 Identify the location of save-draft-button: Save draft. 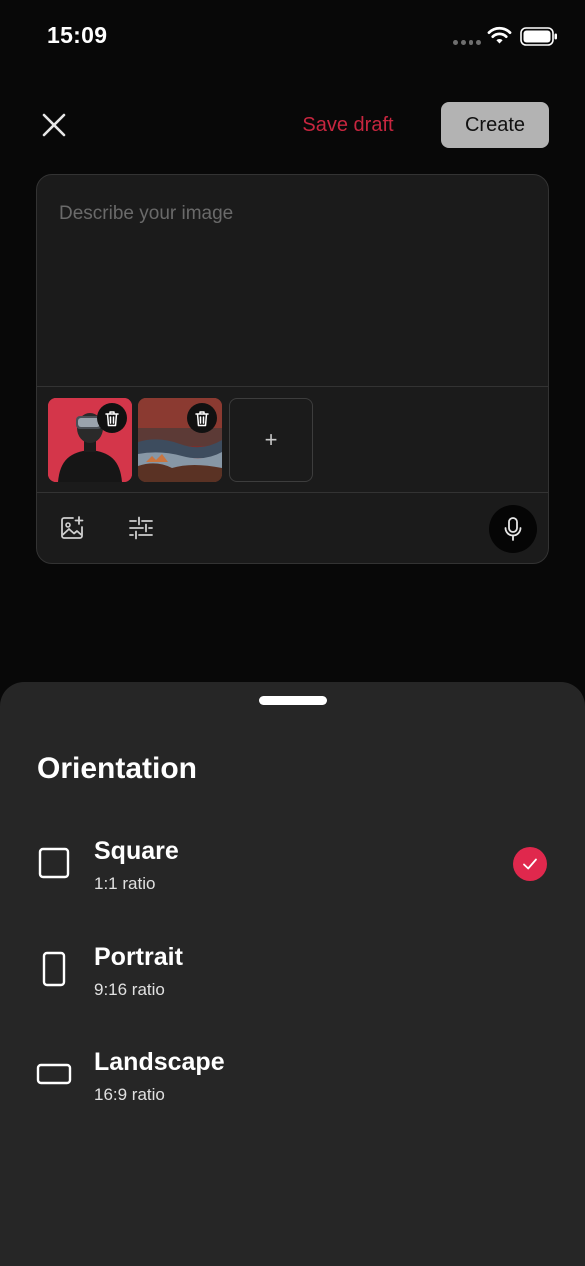
(348, 125).